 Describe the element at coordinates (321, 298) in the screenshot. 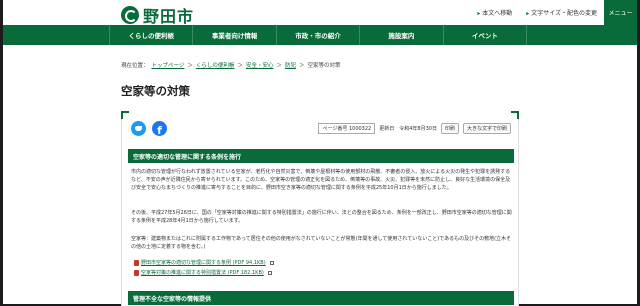

I see `section-heading: 管理不全な空家等の情報提供` at that location.